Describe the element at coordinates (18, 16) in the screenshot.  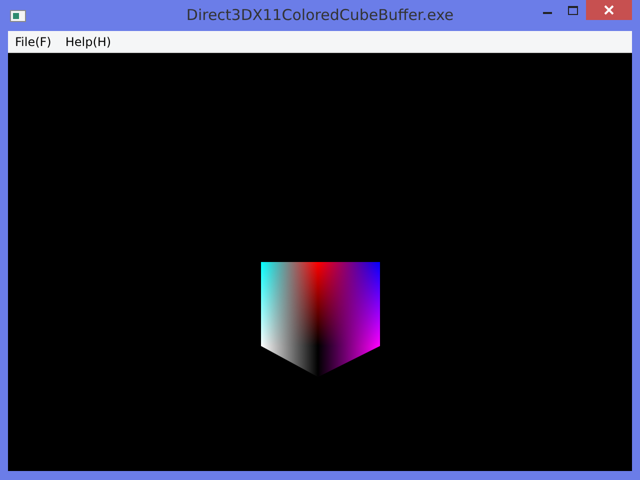
I see `app-icon` at that location.